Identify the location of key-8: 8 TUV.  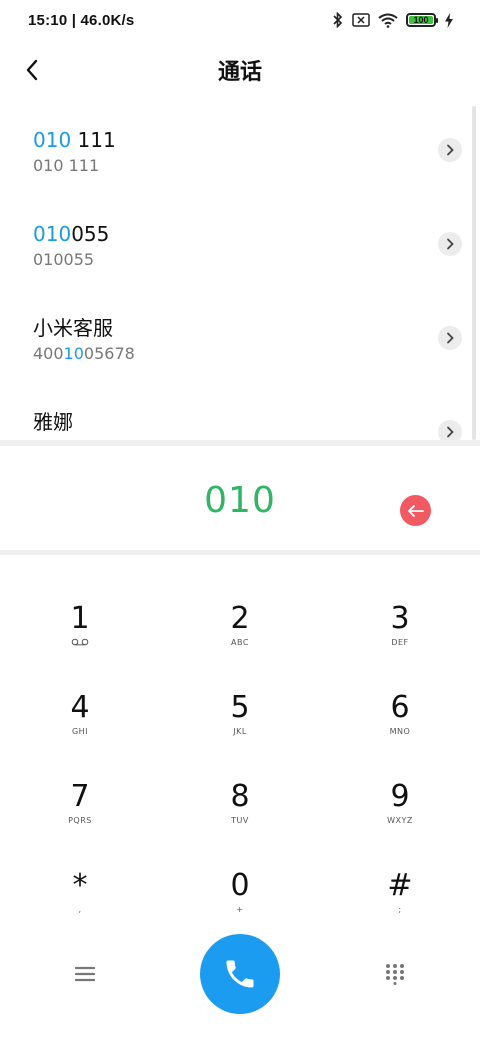
(240, 808).